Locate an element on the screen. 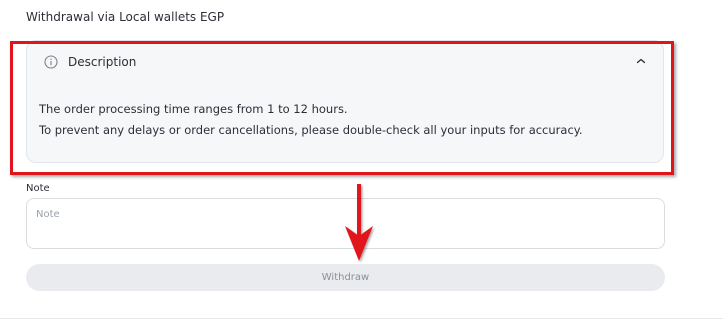  note-field is located at coordinates (345, 223).